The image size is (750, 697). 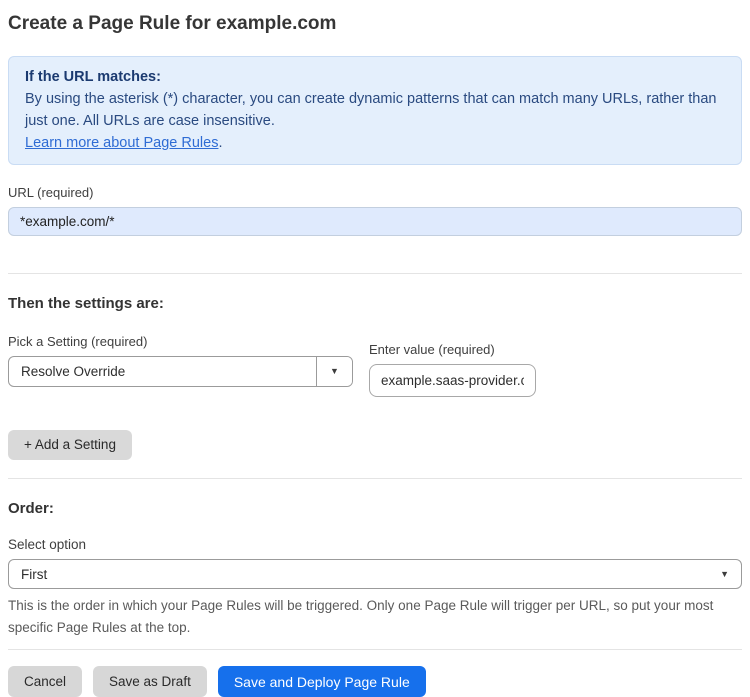 I want to click on order-section-heading: Order:, so click(x=31, y=508).